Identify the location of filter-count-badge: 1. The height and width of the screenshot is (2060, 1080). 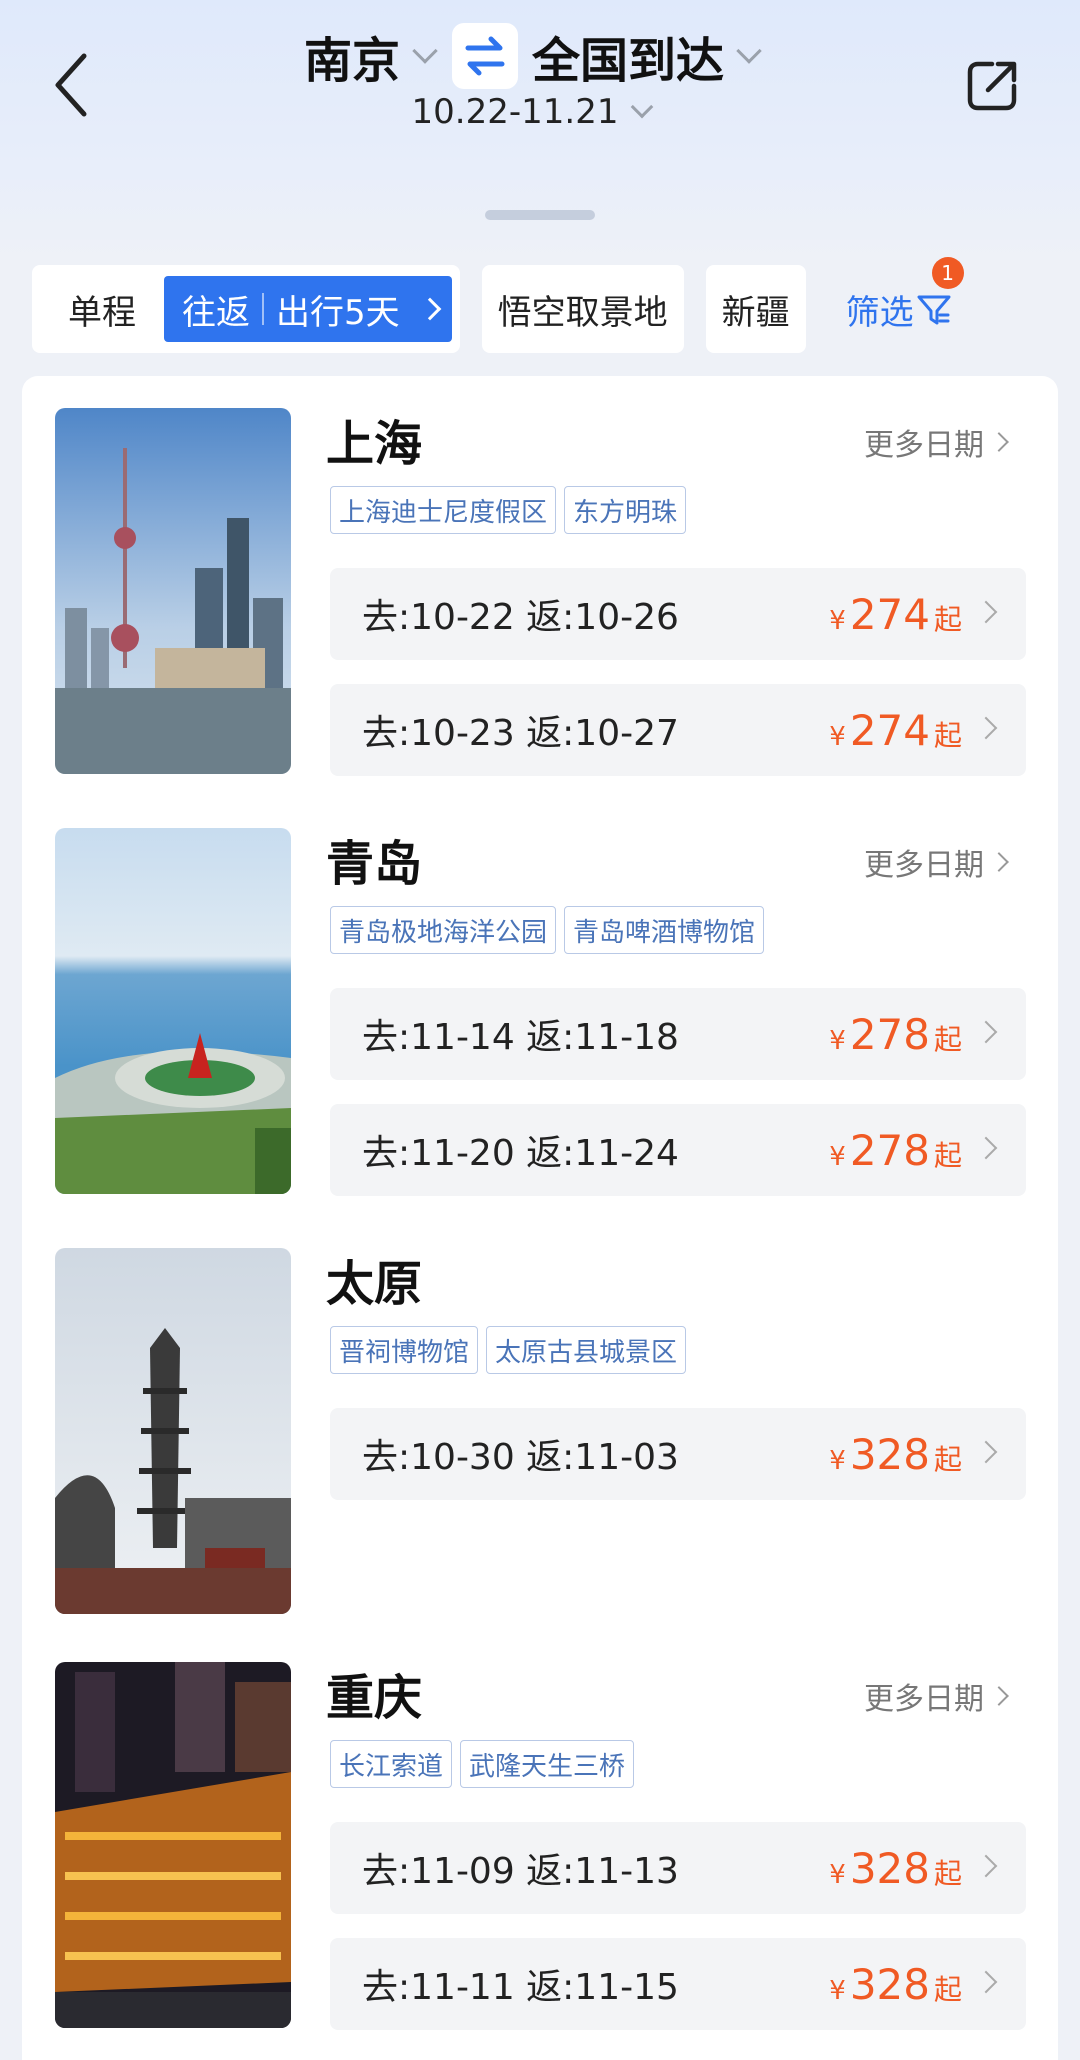
(947, 272).